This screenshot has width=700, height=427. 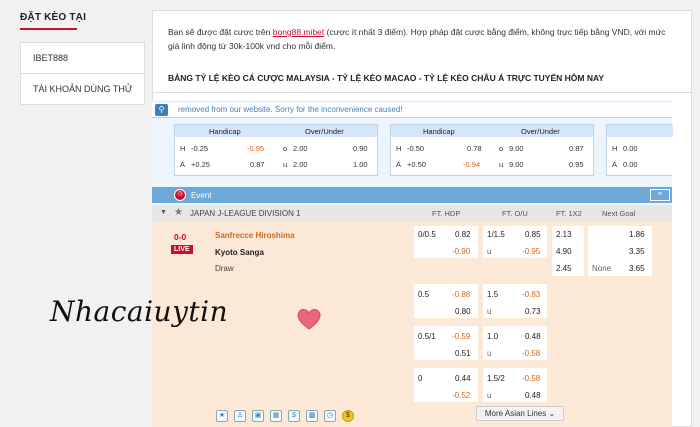 I want to click on card-row-ou-side: o, so click(x=501, y=148).